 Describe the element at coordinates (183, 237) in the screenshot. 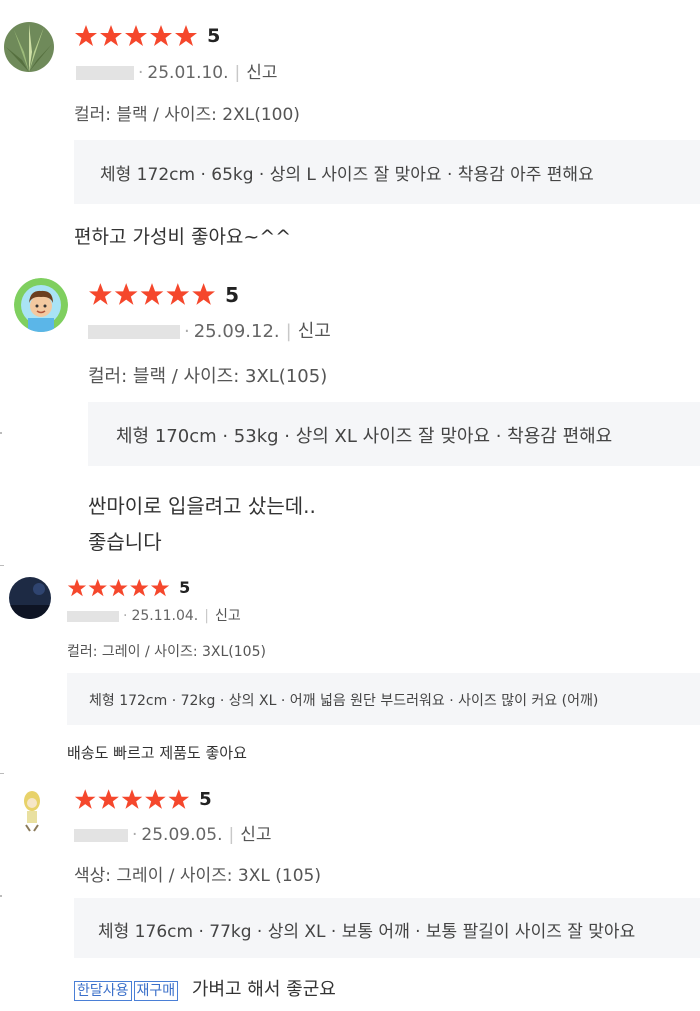

I see `review-text-line: 편하고 가성비 좋아요~^^` at that location.